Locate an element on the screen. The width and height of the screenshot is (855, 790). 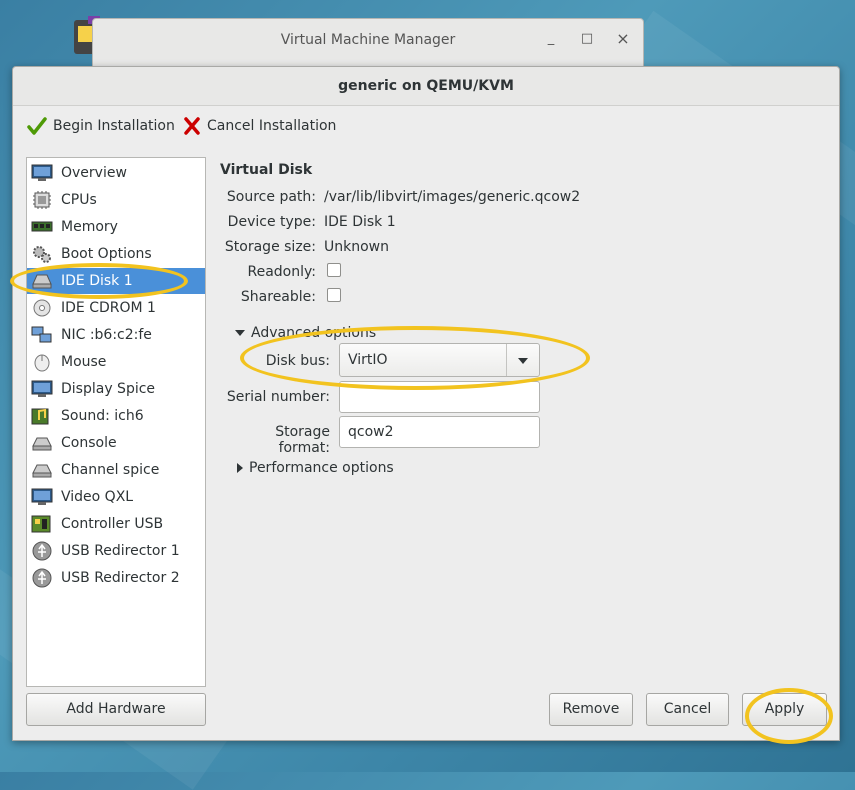
sidebar-item-label: Video QXL is located at coordinates (97, 497).